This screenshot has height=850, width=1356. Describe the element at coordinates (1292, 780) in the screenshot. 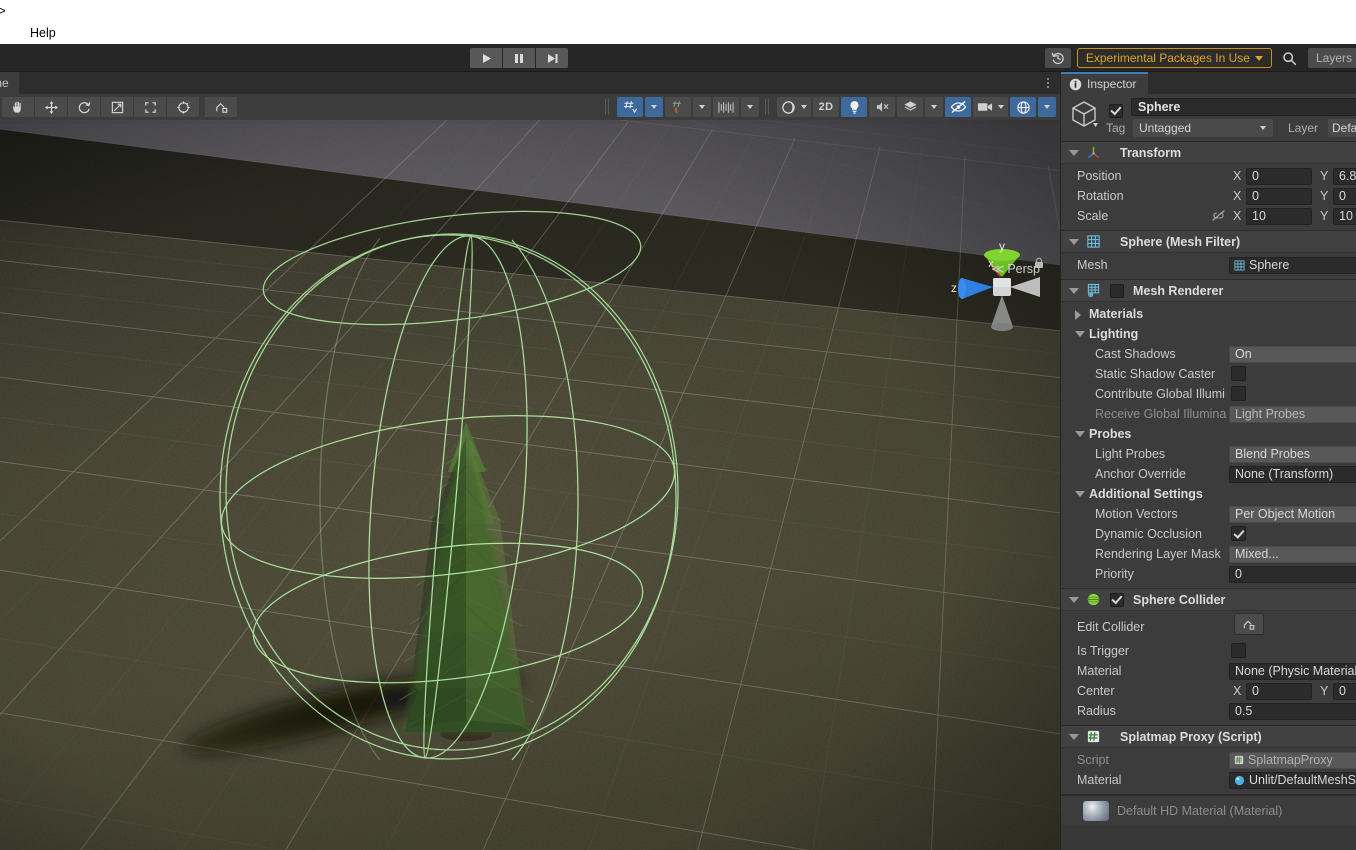

I see `script-material-field: Unlit/DefaultMeshS` at that location.